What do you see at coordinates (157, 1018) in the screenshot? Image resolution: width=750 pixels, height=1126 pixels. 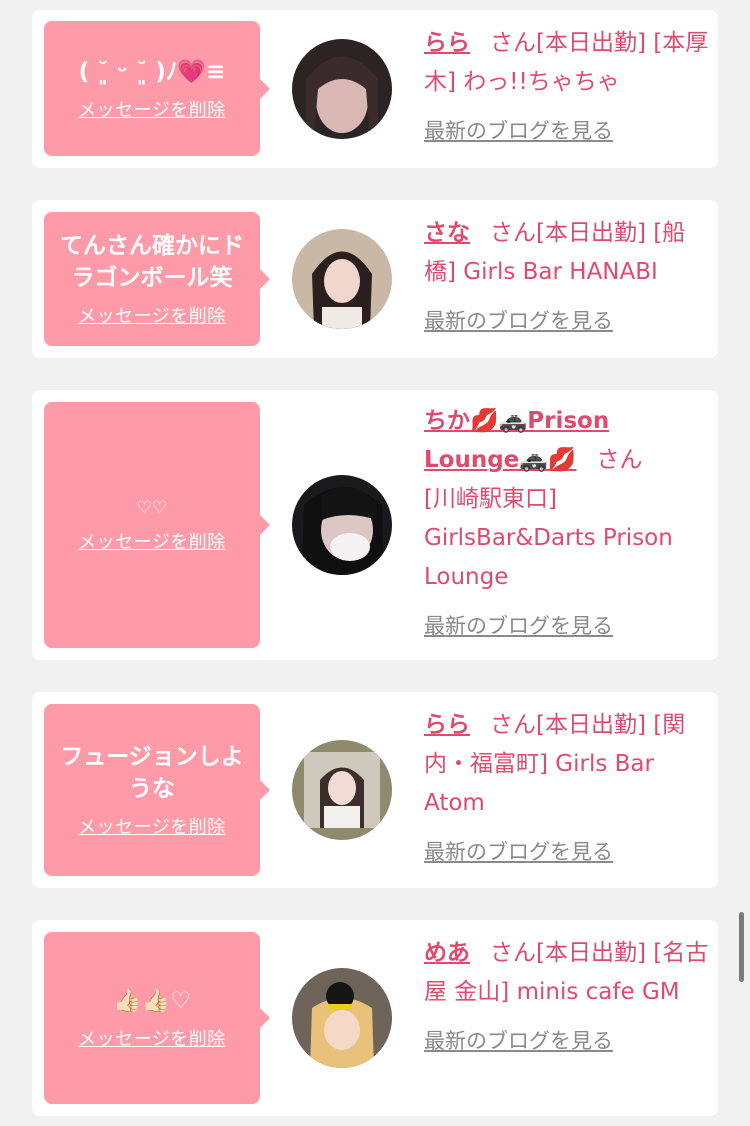 I see `message-bubble: 👍🏻👍🏻♡ メッセージを削除` at bounding box center [157, 1018].